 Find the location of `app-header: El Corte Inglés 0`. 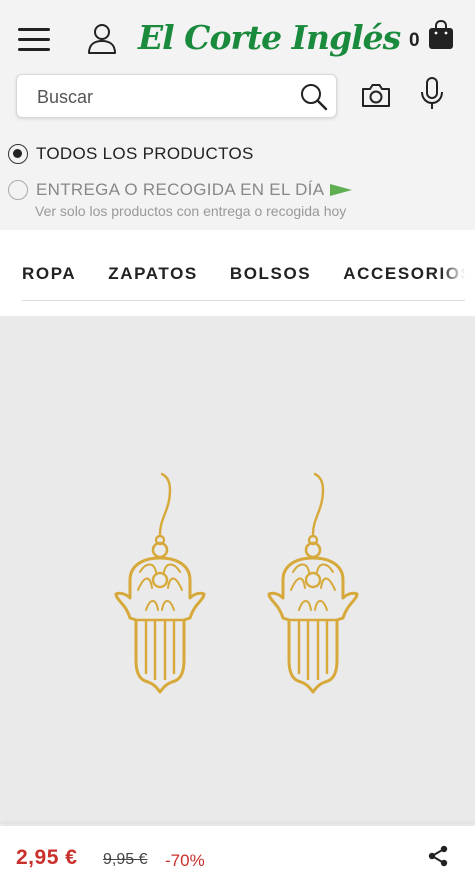

app-header: El Corte Inglés 0 is located at coordinates (237, 37).